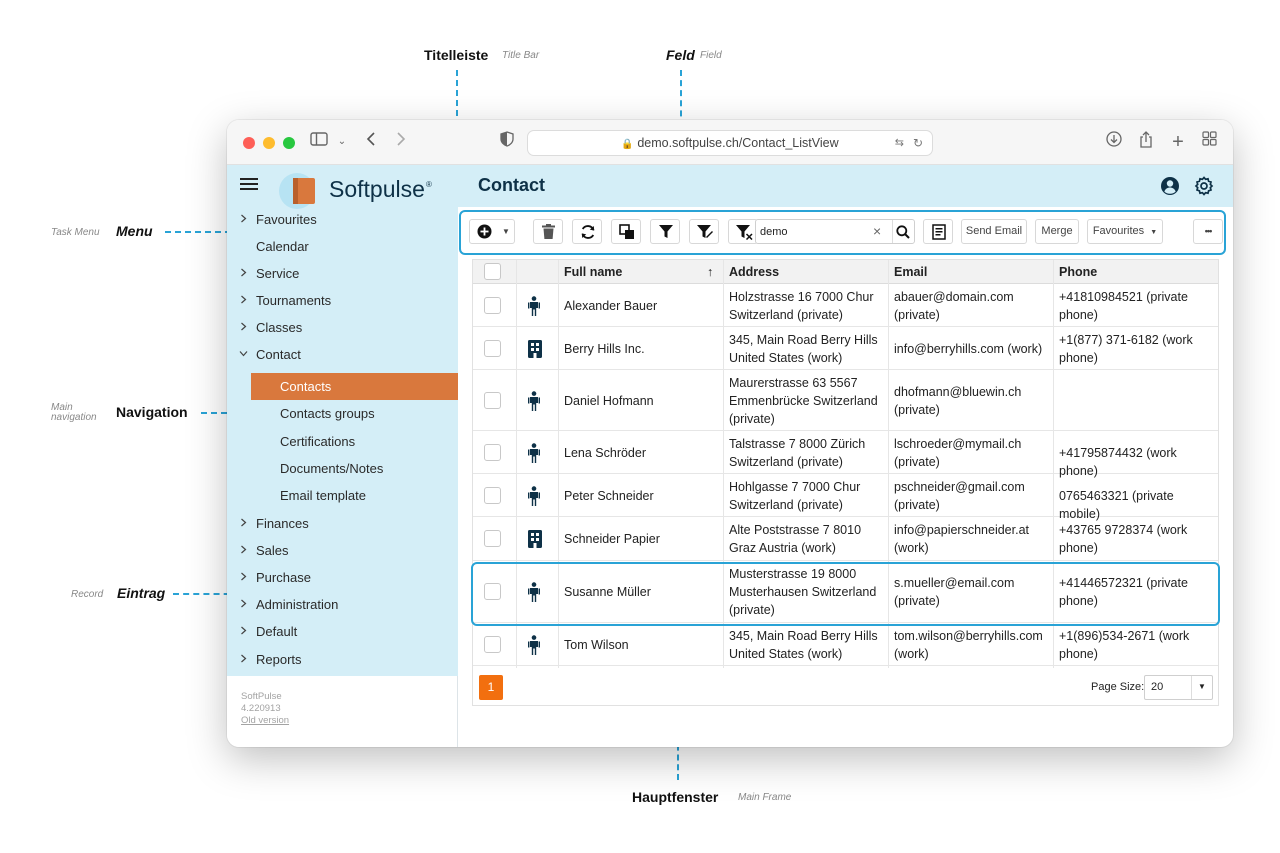  What do you see at coordinates (754, 272) in the screenshot?
I see `column-header-address: Address` at bounding box center [754, 272].